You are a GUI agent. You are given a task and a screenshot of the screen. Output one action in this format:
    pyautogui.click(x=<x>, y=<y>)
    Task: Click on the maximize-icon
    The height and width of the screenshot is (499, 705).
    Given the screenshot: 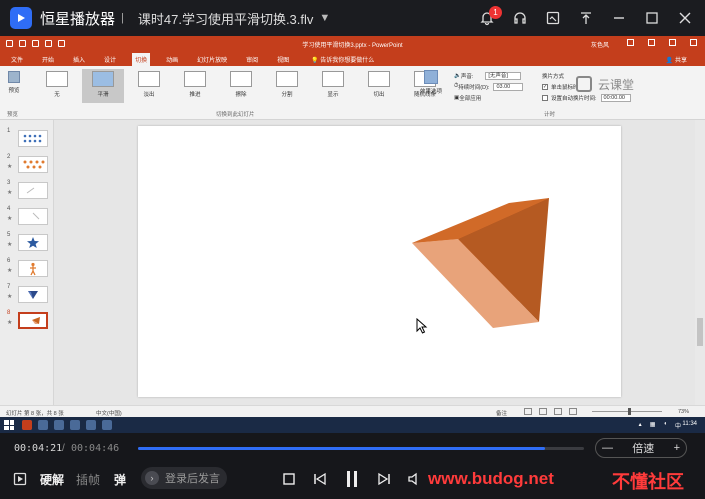 What is the action you would take?
    pyautogui.click(x=652, y=18)
    